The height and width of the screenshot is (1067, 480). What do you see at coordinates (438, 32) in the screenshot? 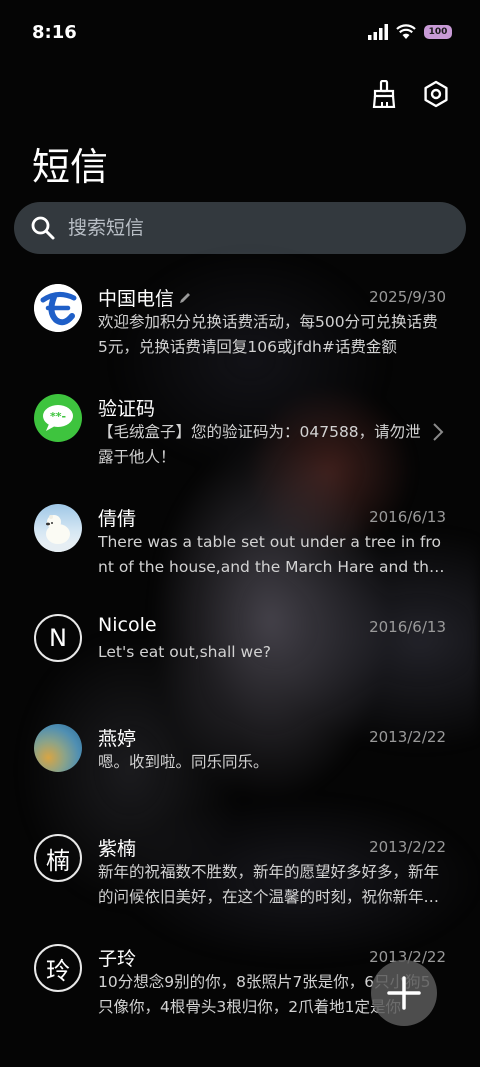
I see `battery-icon: 100` at bounding box center [438, 32].